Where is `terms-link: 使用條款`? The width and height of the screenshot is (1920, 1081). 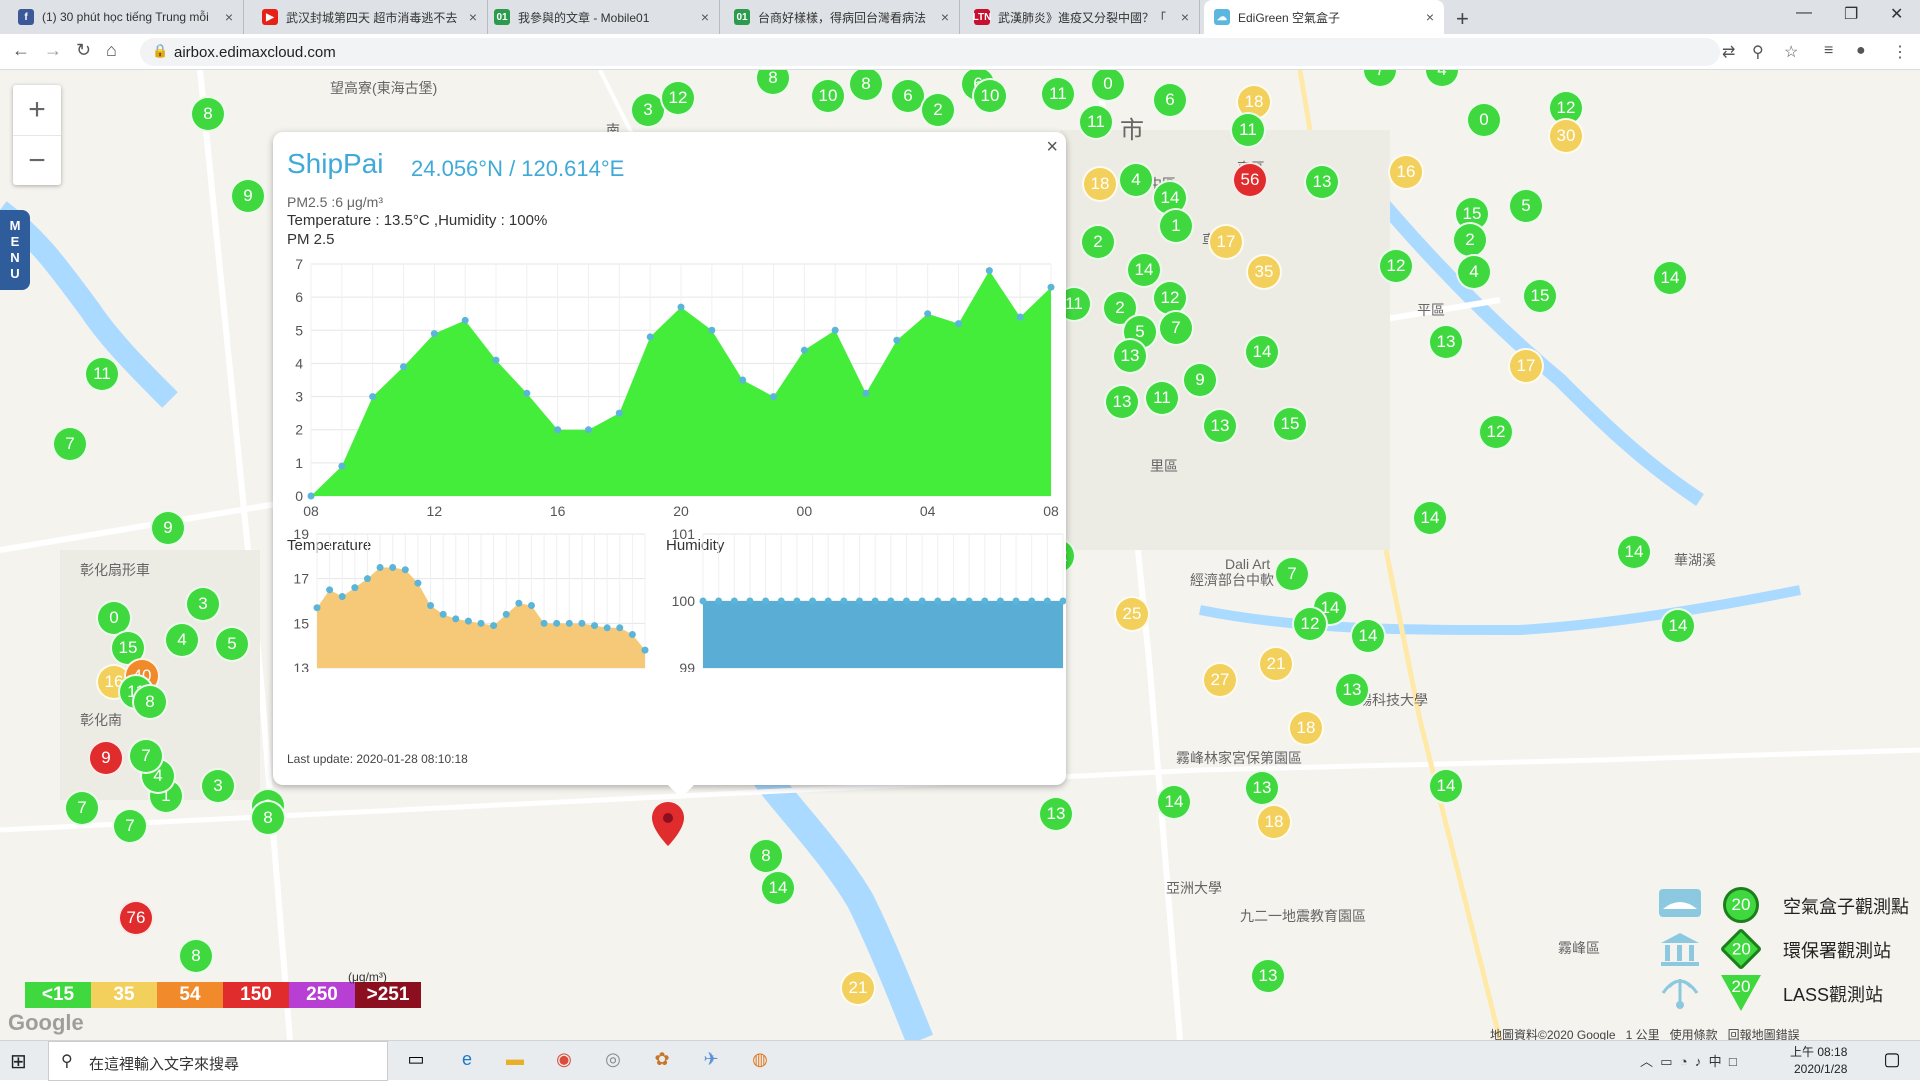 terms-link: 使用條款 is located at coordinates (1694, 1034).